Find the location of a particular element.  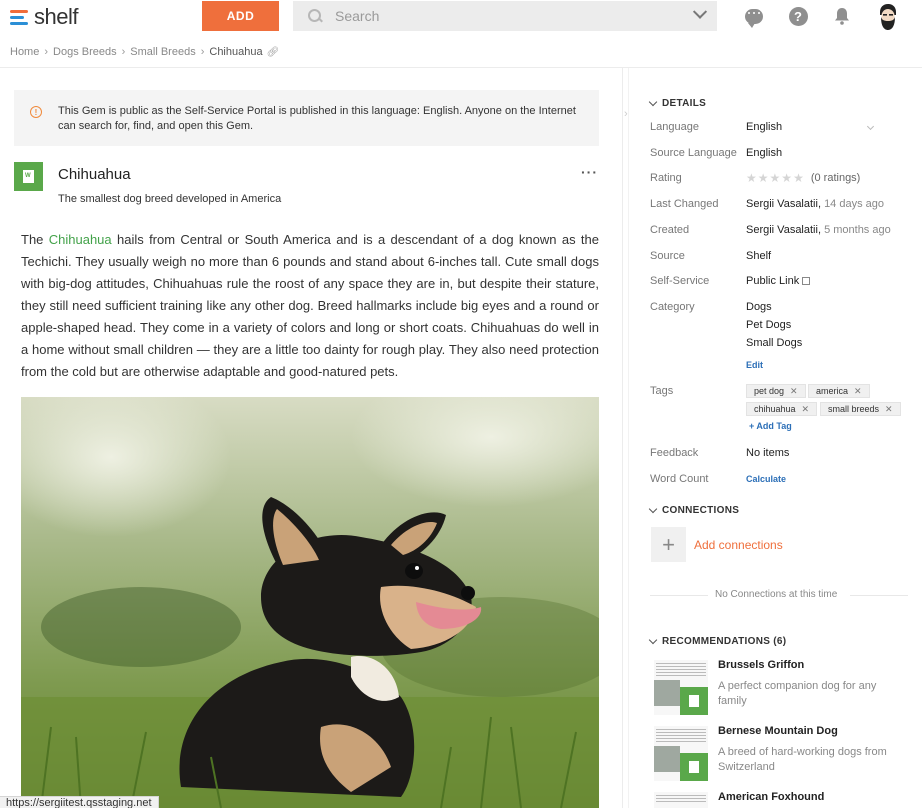

connections-heading: CONNECTIONS is located at coordinates (694, 510).